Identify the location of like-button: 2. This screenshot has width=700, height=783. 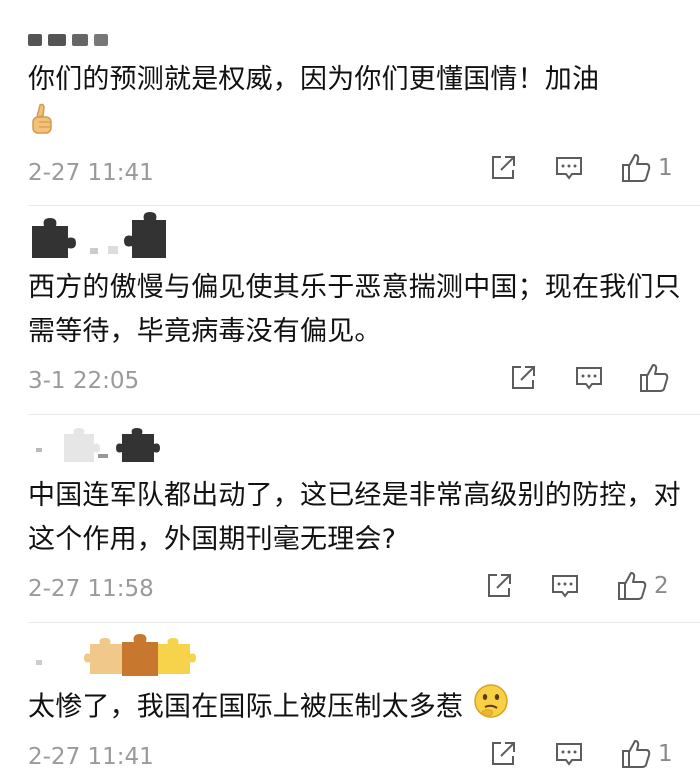
(642, 586).